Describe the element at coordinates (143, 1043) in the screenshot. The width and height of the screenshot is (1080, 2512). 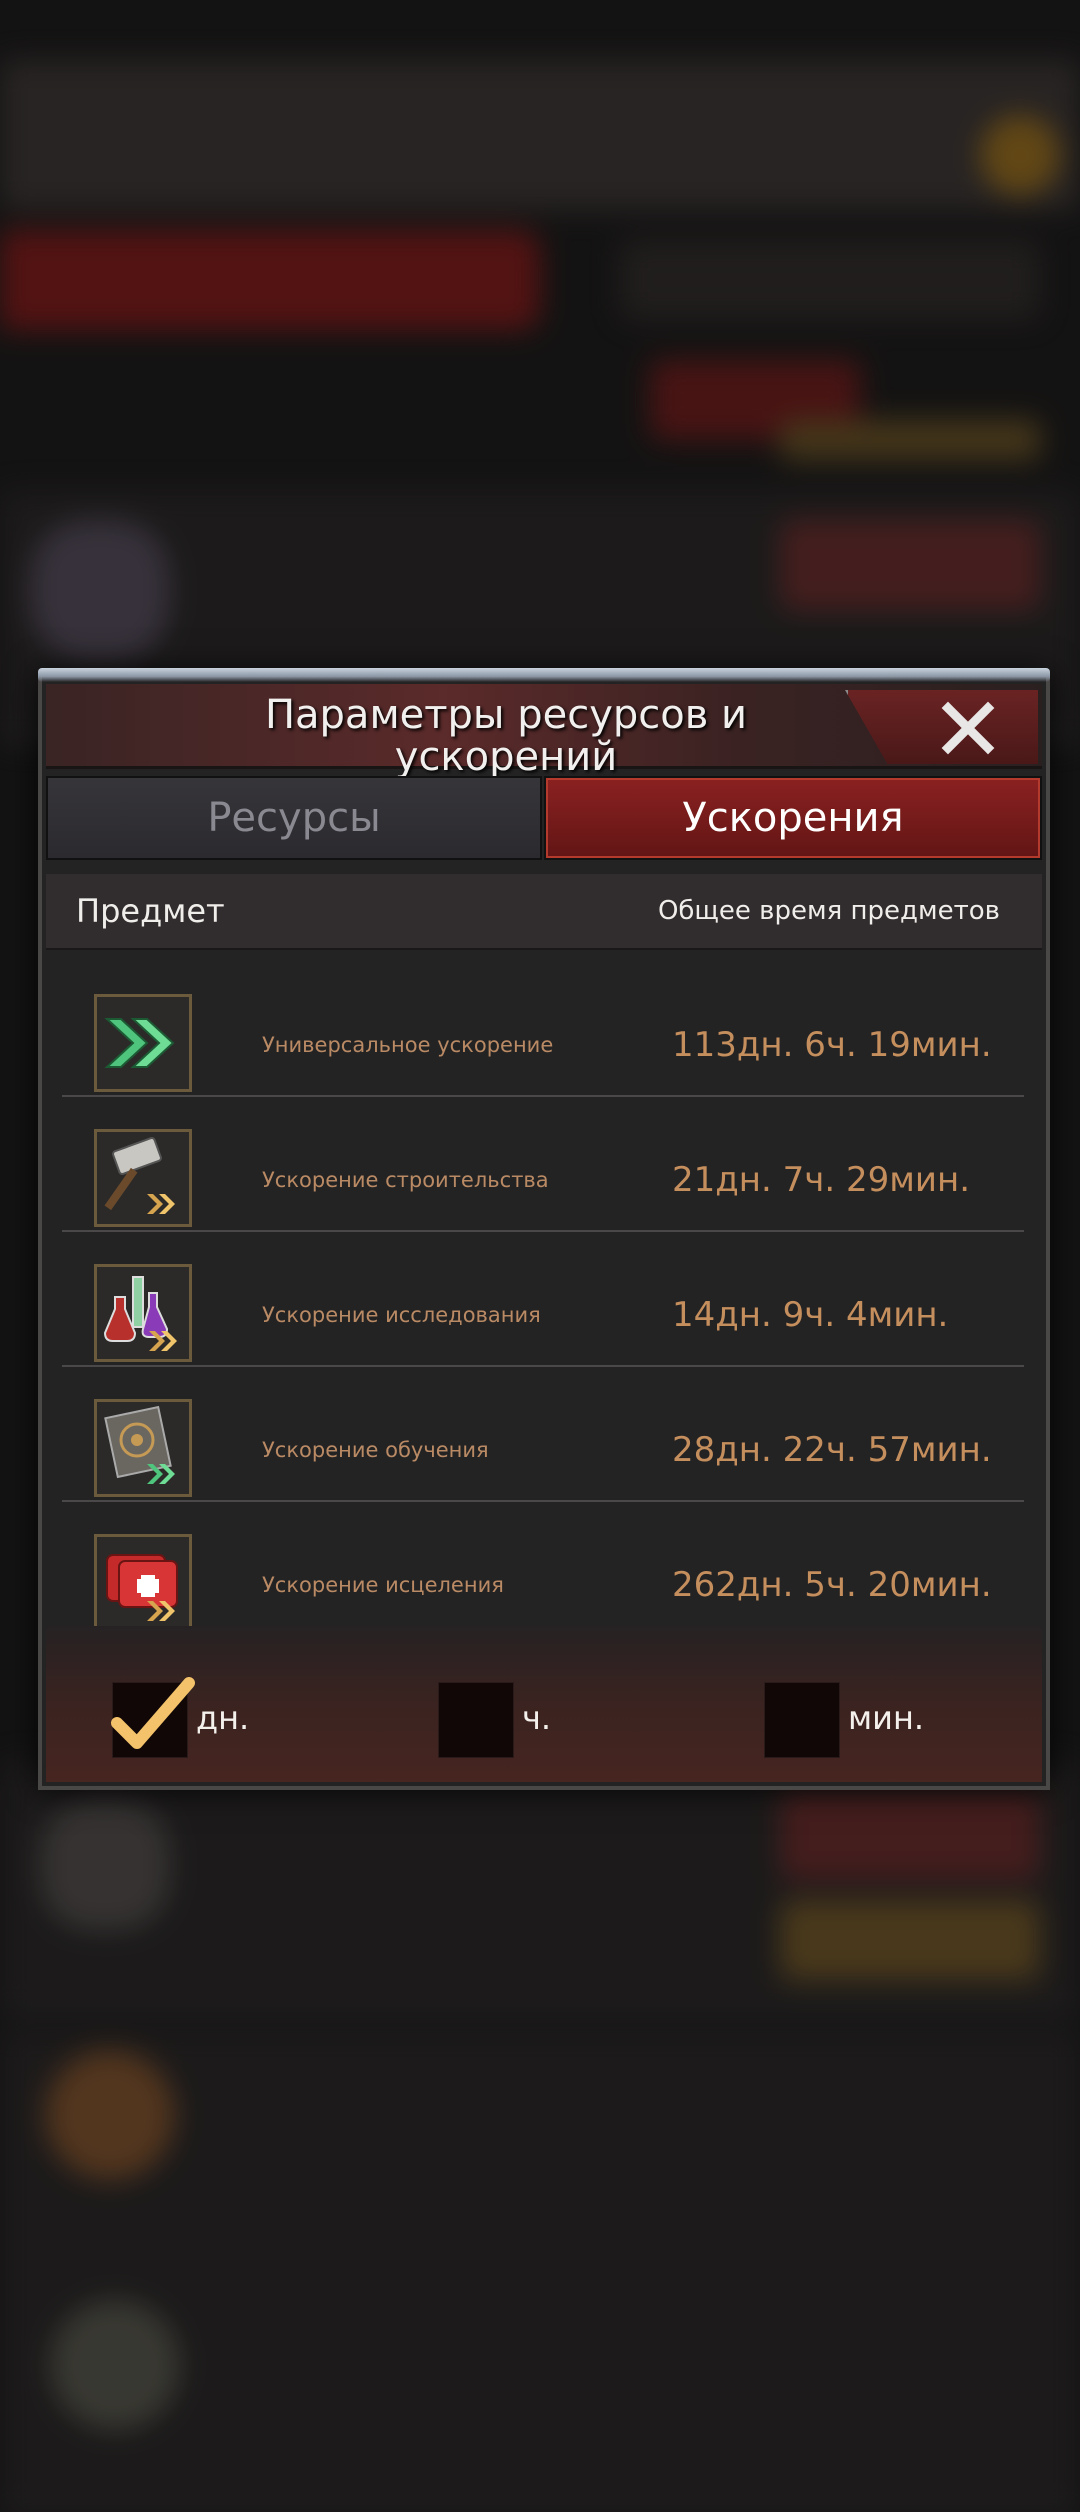
I see `universal-speedup-icon` at that location.